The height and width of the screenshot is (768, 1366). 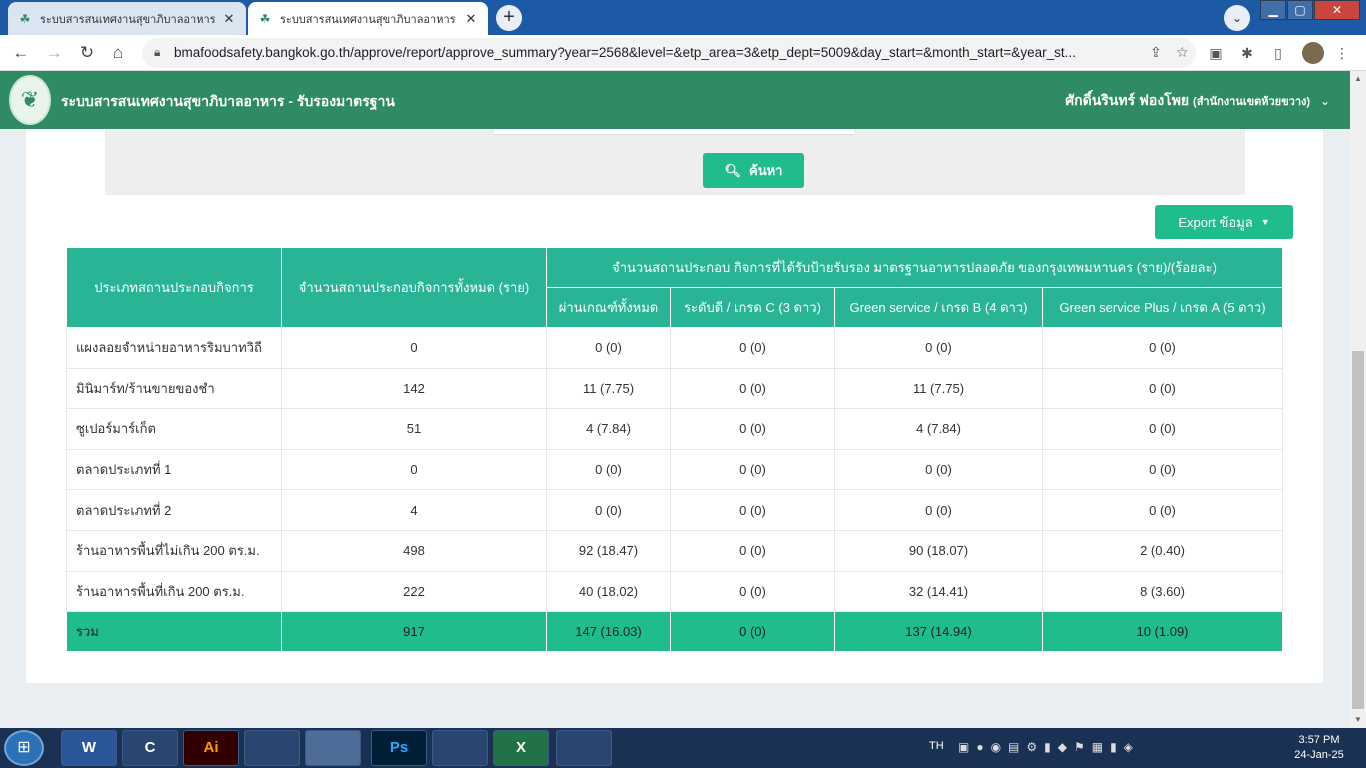 What do you see at coordinates (766, 170) in the screenshot?
I see `search-button-label: ค้นหา` at bounding box center [766, 170].